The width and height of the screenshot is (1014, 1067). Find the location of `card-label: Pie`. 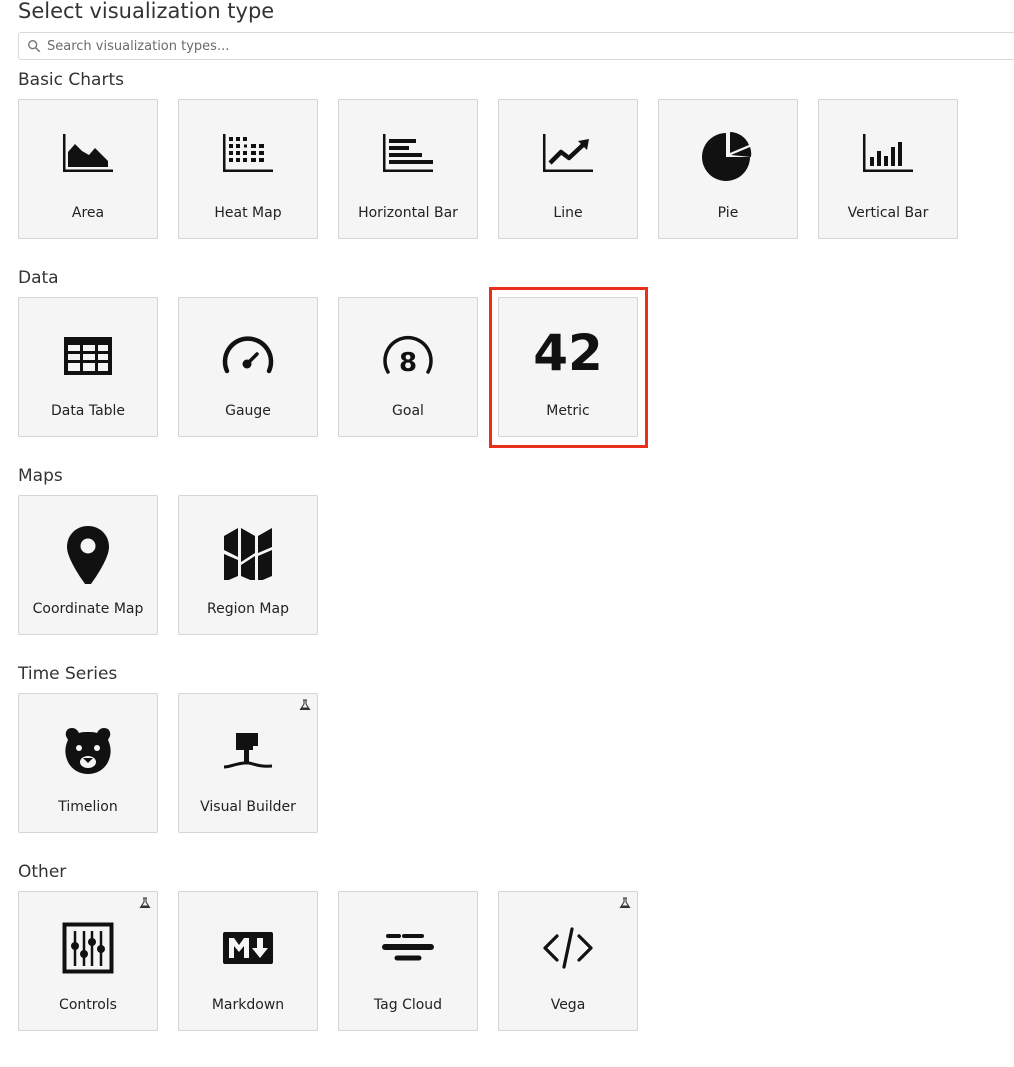

card-label: Pie is located at coordinates (728, 213).